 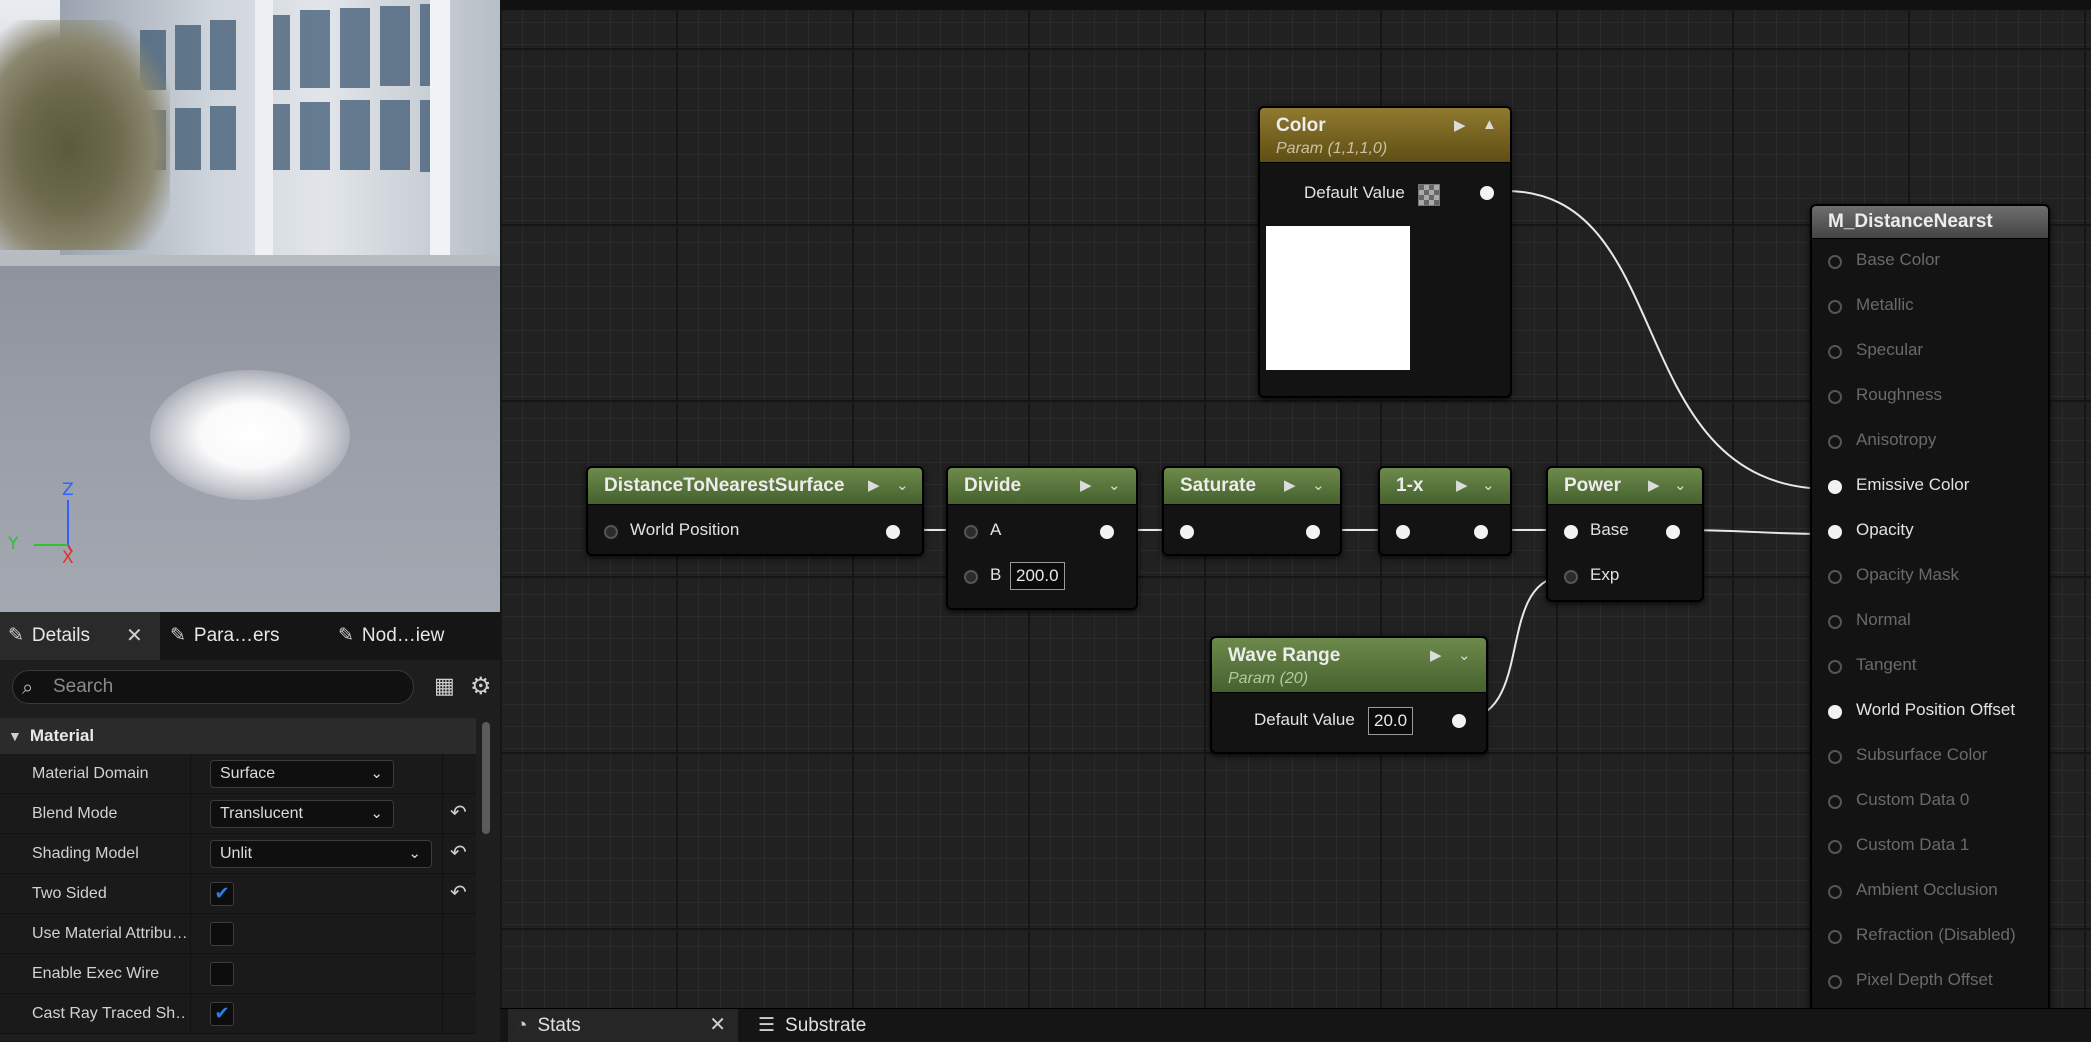 What do you see at coordinates (1890, 349) in the screenshot?
I see `material-pin-label: Specular` at bounding box center [1890, 349].